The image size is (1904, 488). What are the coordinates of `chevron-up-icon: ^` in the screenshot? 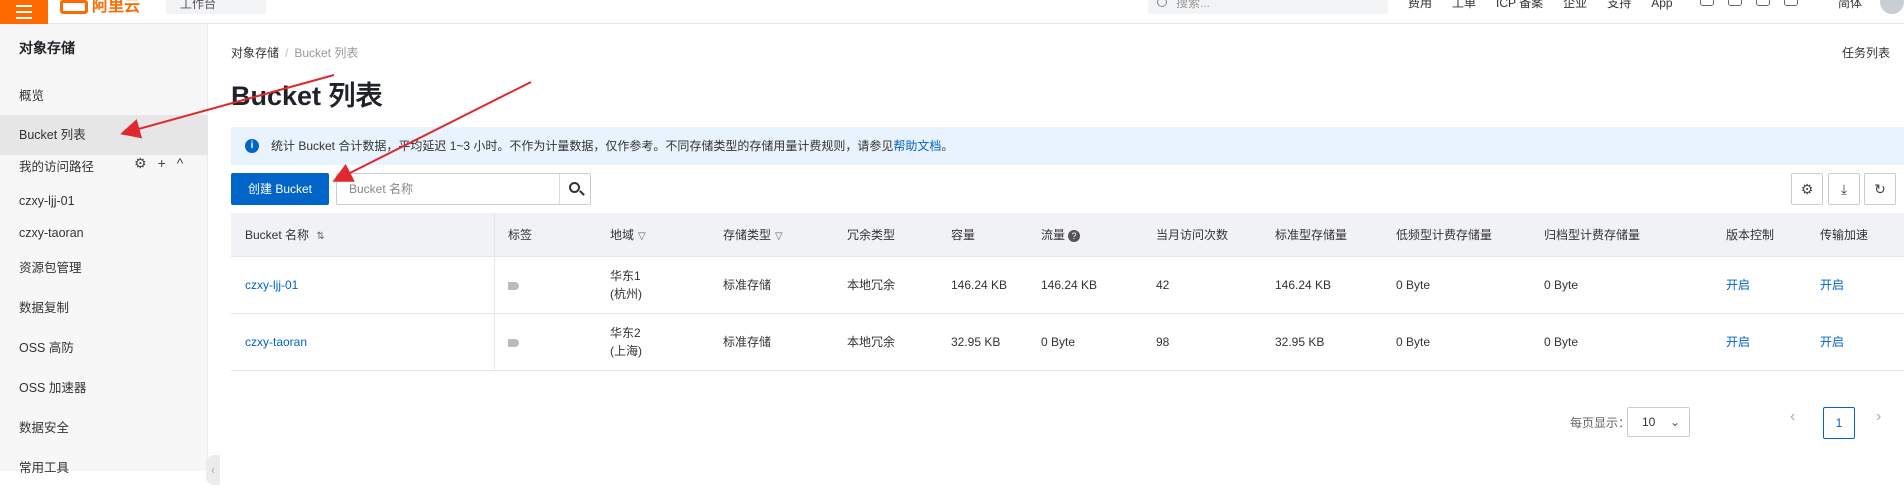 It's located at (180, 163).